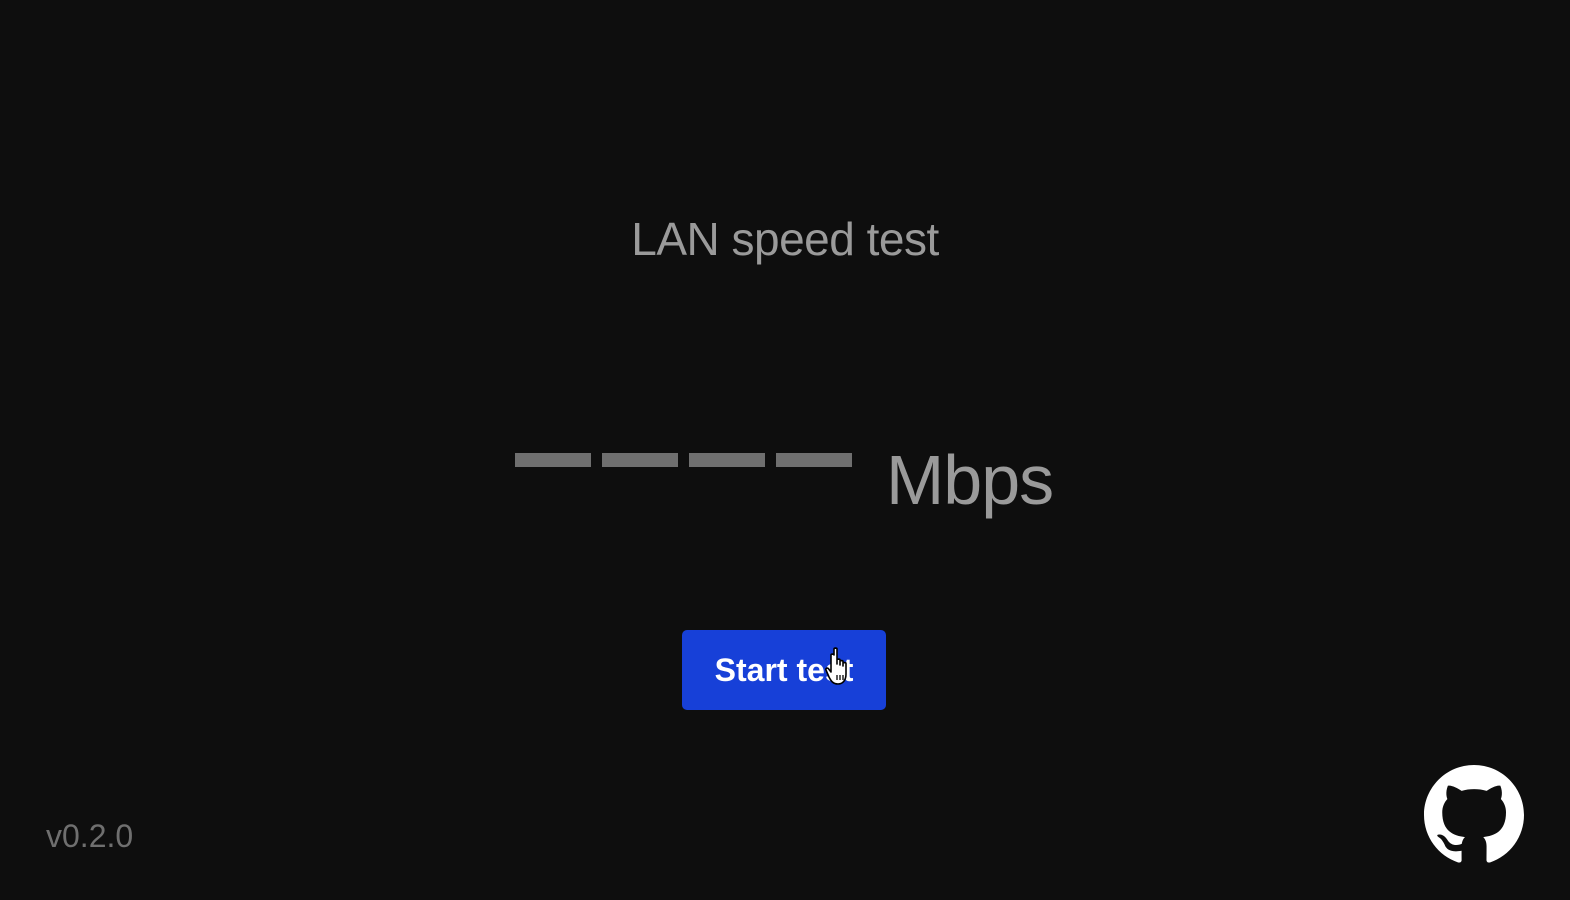  Describe the element at coordinates (90, 836) in the screenshot. I see `version-label: v0.2.0` at that location.